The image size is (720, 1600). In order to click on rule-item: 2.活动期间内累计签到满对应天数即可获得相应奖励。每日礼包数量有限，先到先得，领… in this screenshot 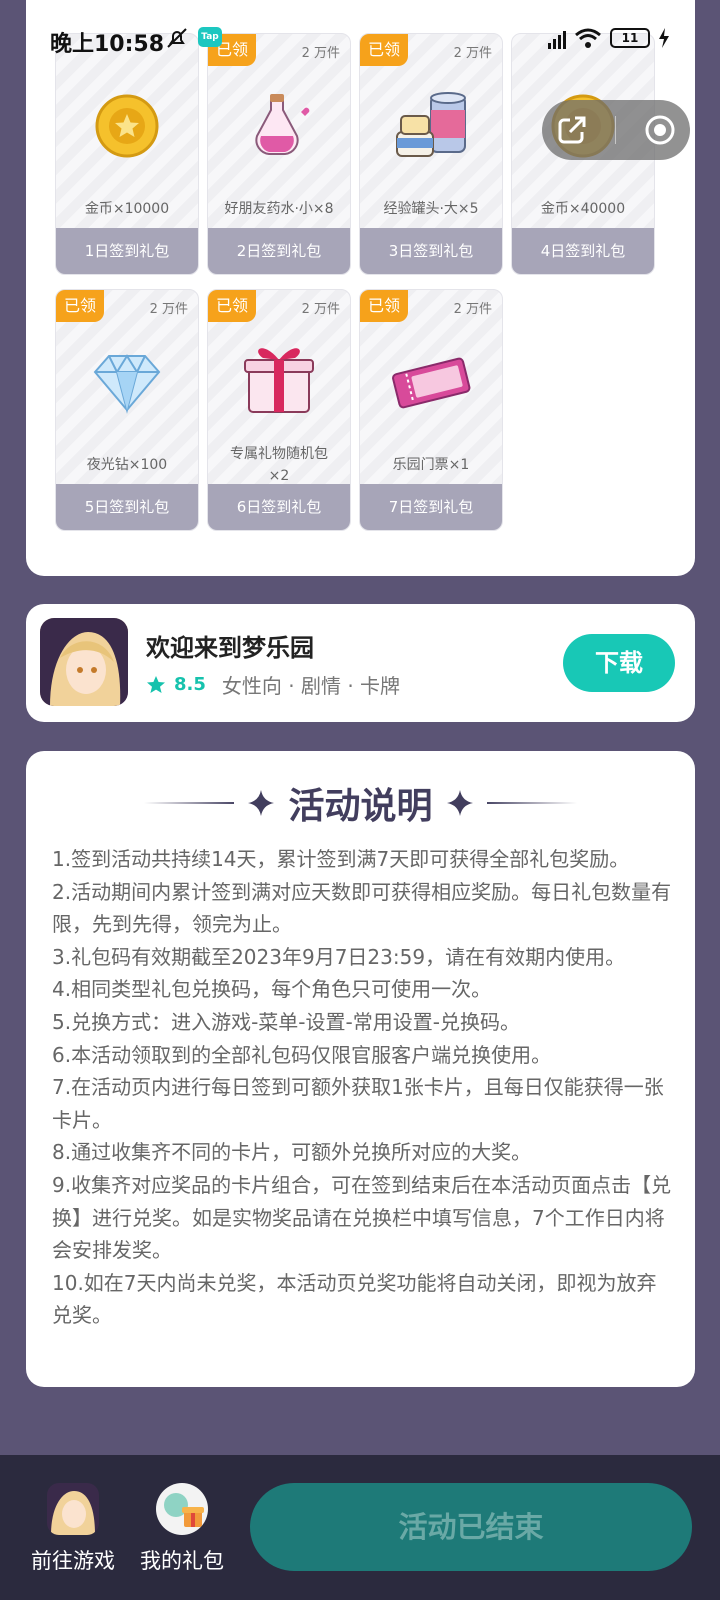, I will do `click(362, 908)`.